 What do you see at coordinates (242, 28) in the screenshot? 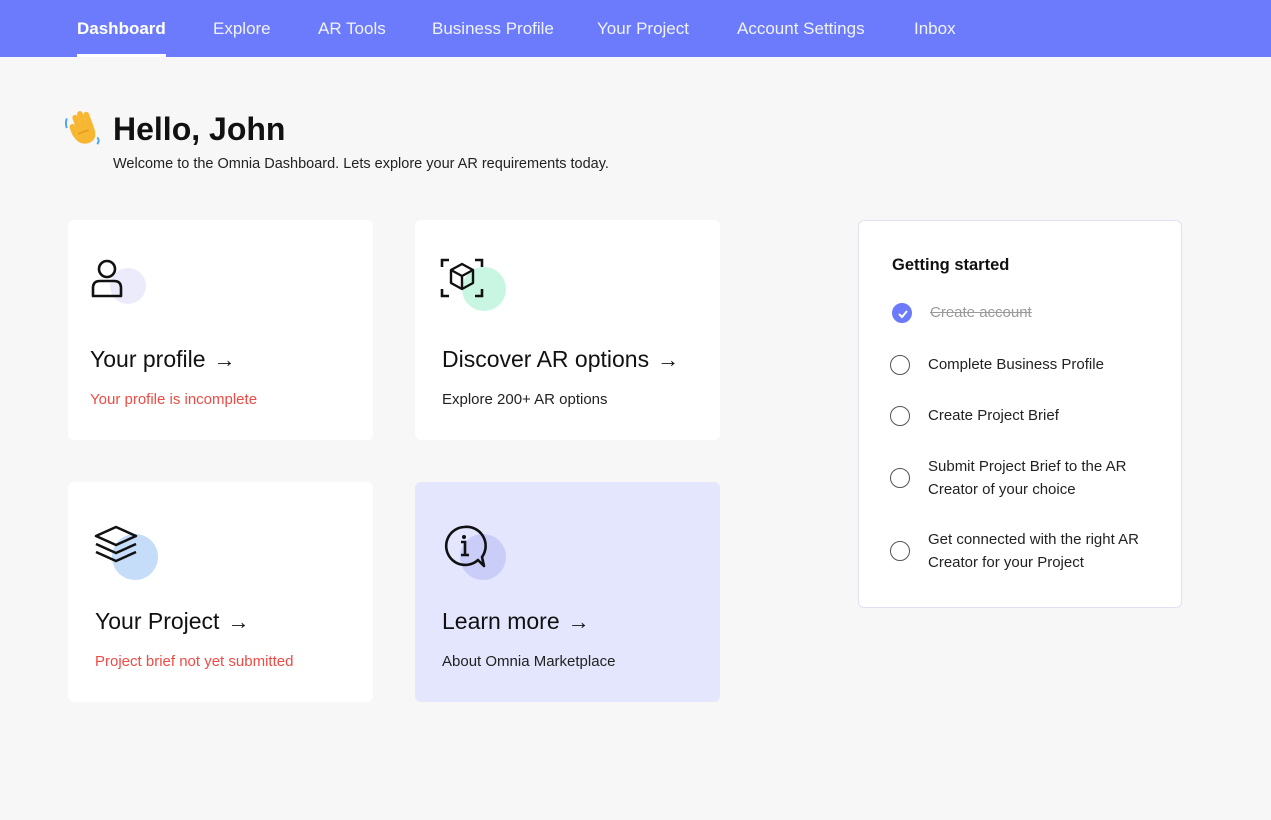
I see `nav-explore: Explore` at bounding box center [242, 28].